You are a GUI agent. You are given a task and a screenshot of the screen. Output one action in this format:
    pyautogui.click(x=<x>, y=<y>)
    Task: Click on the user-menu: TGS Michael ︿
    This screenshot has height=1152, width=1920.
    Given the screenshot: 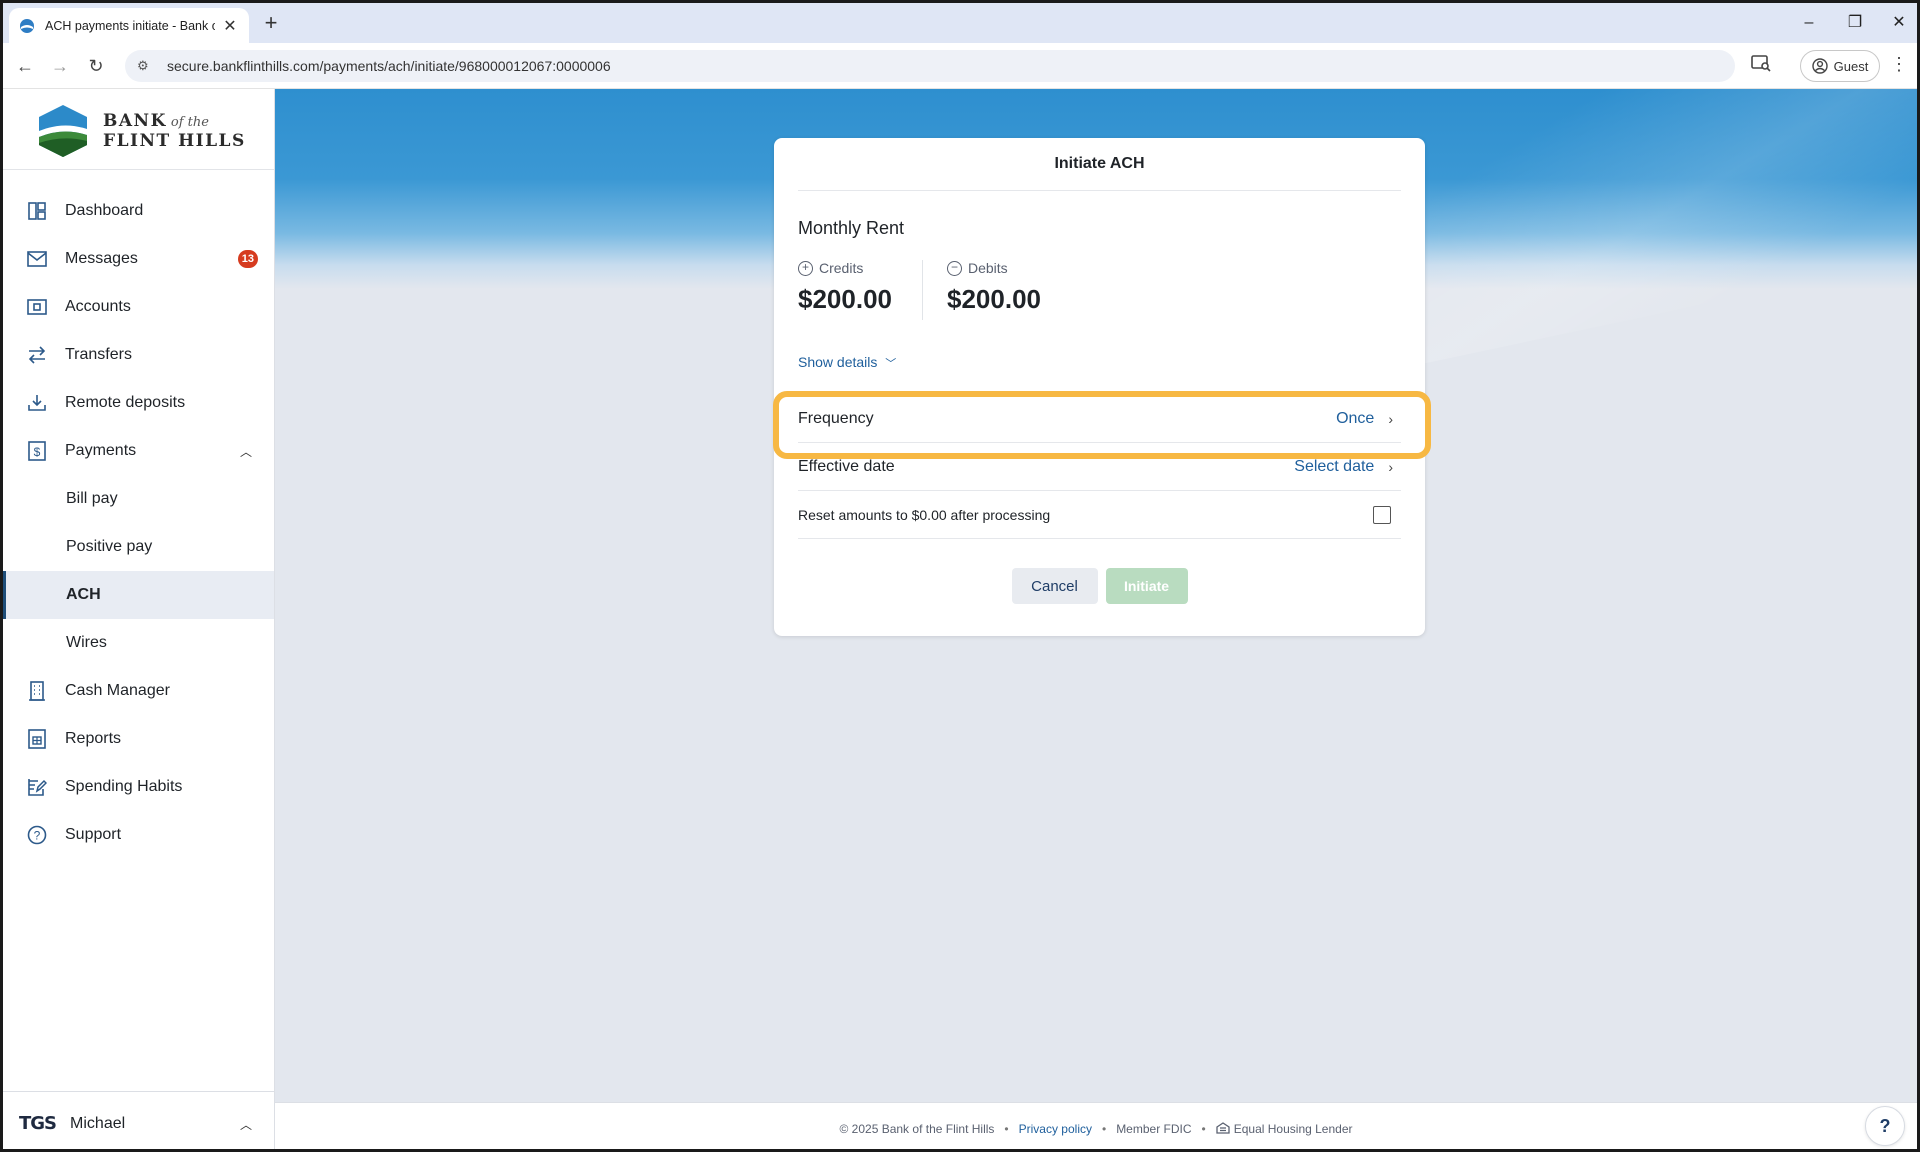 What is the action you would take?
    pyautogui.click(x=138, y=1120)
    